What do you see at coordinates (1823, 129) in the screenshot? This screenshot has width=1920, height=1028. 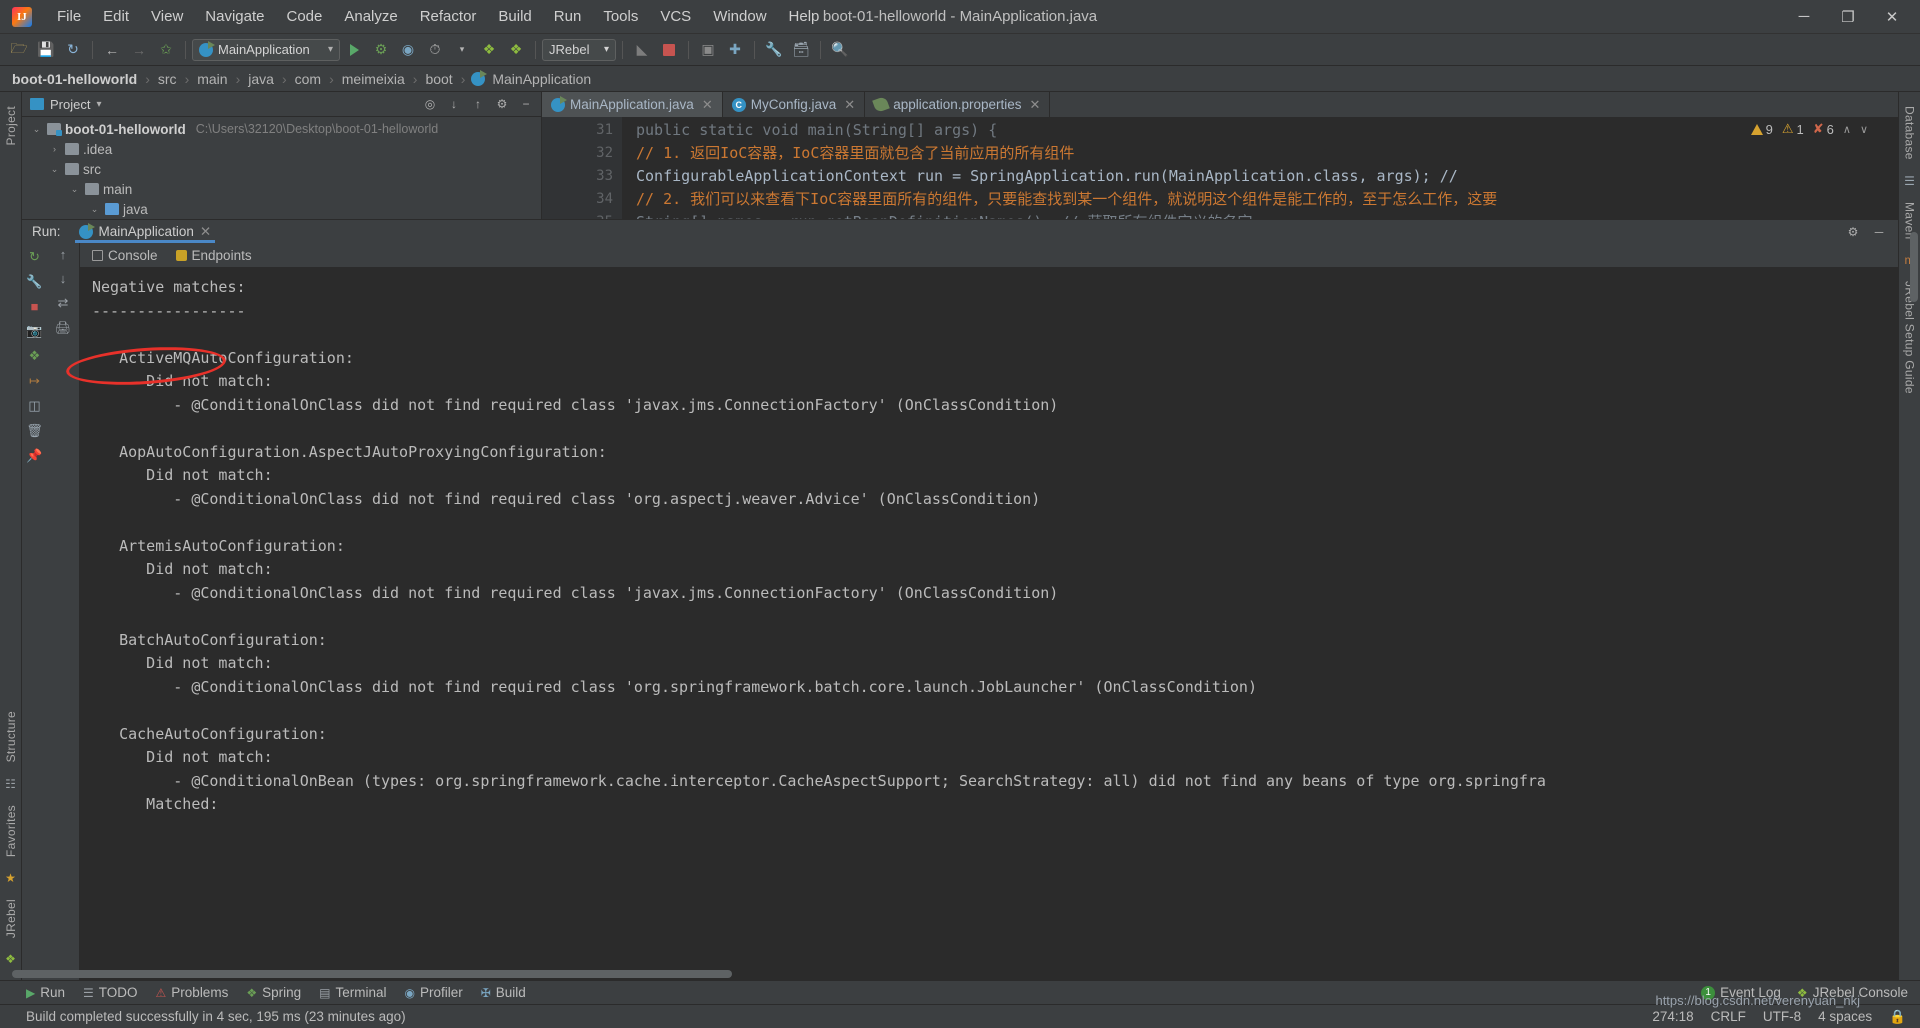 I see `typos-badge: ✘ 6` at bounding box center [1823, 129].